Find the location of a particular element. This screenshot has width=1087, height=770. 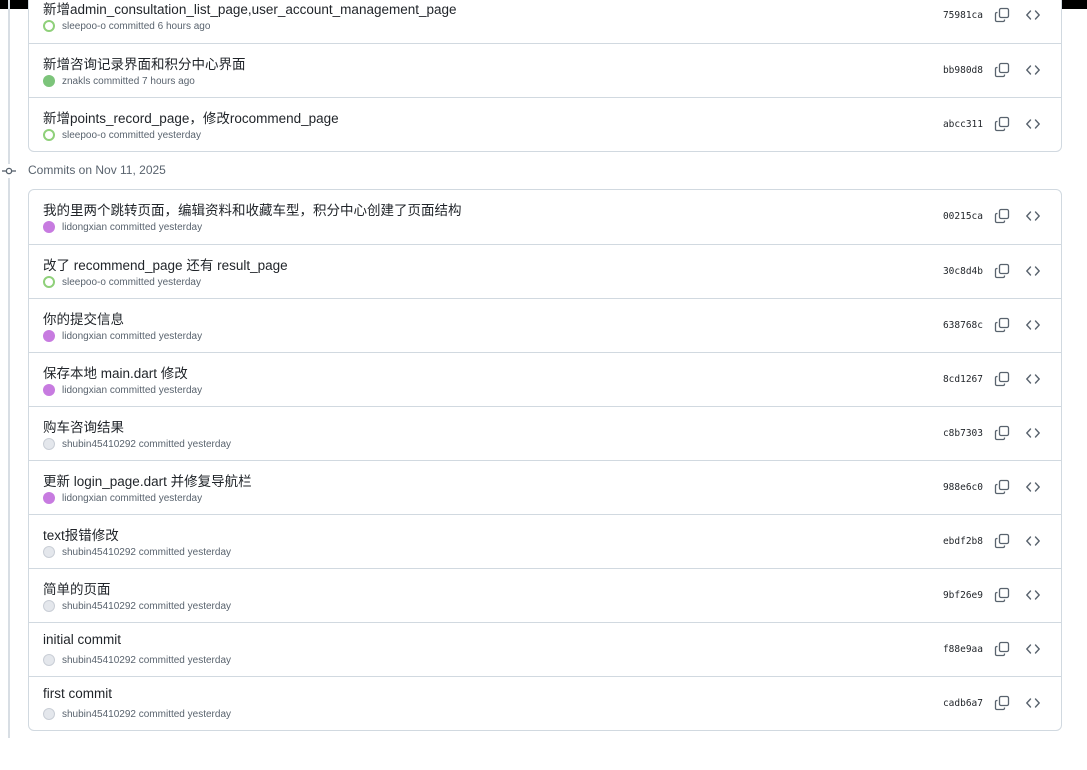

commit-sha-link: f88e9aa is located at coordinates (963, 649).